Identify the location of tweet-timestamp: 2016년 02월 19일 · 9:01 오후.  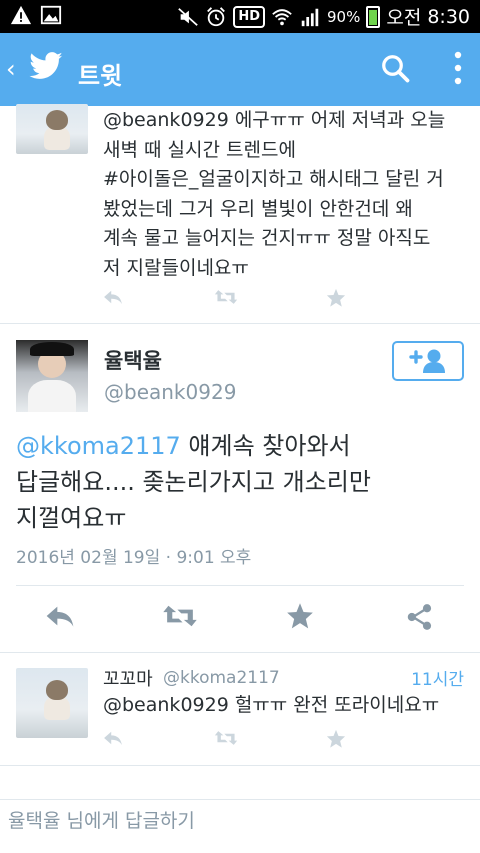
(134, 558).